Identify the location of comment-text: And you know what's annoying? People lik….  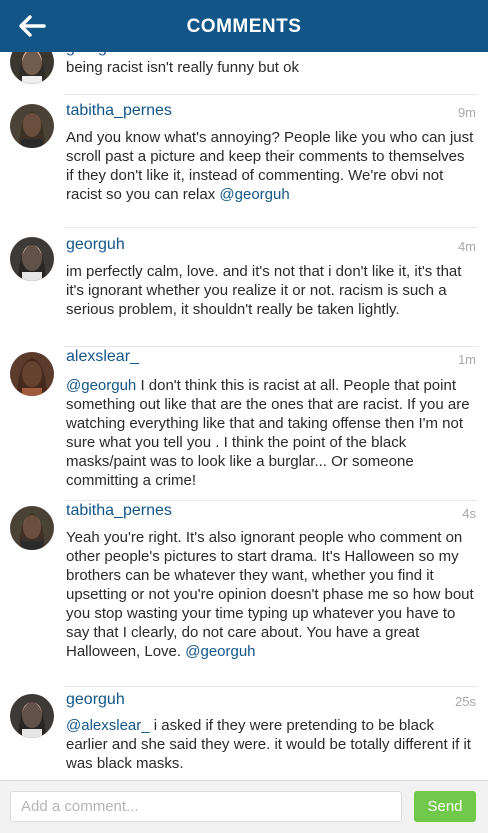
(271, 166).